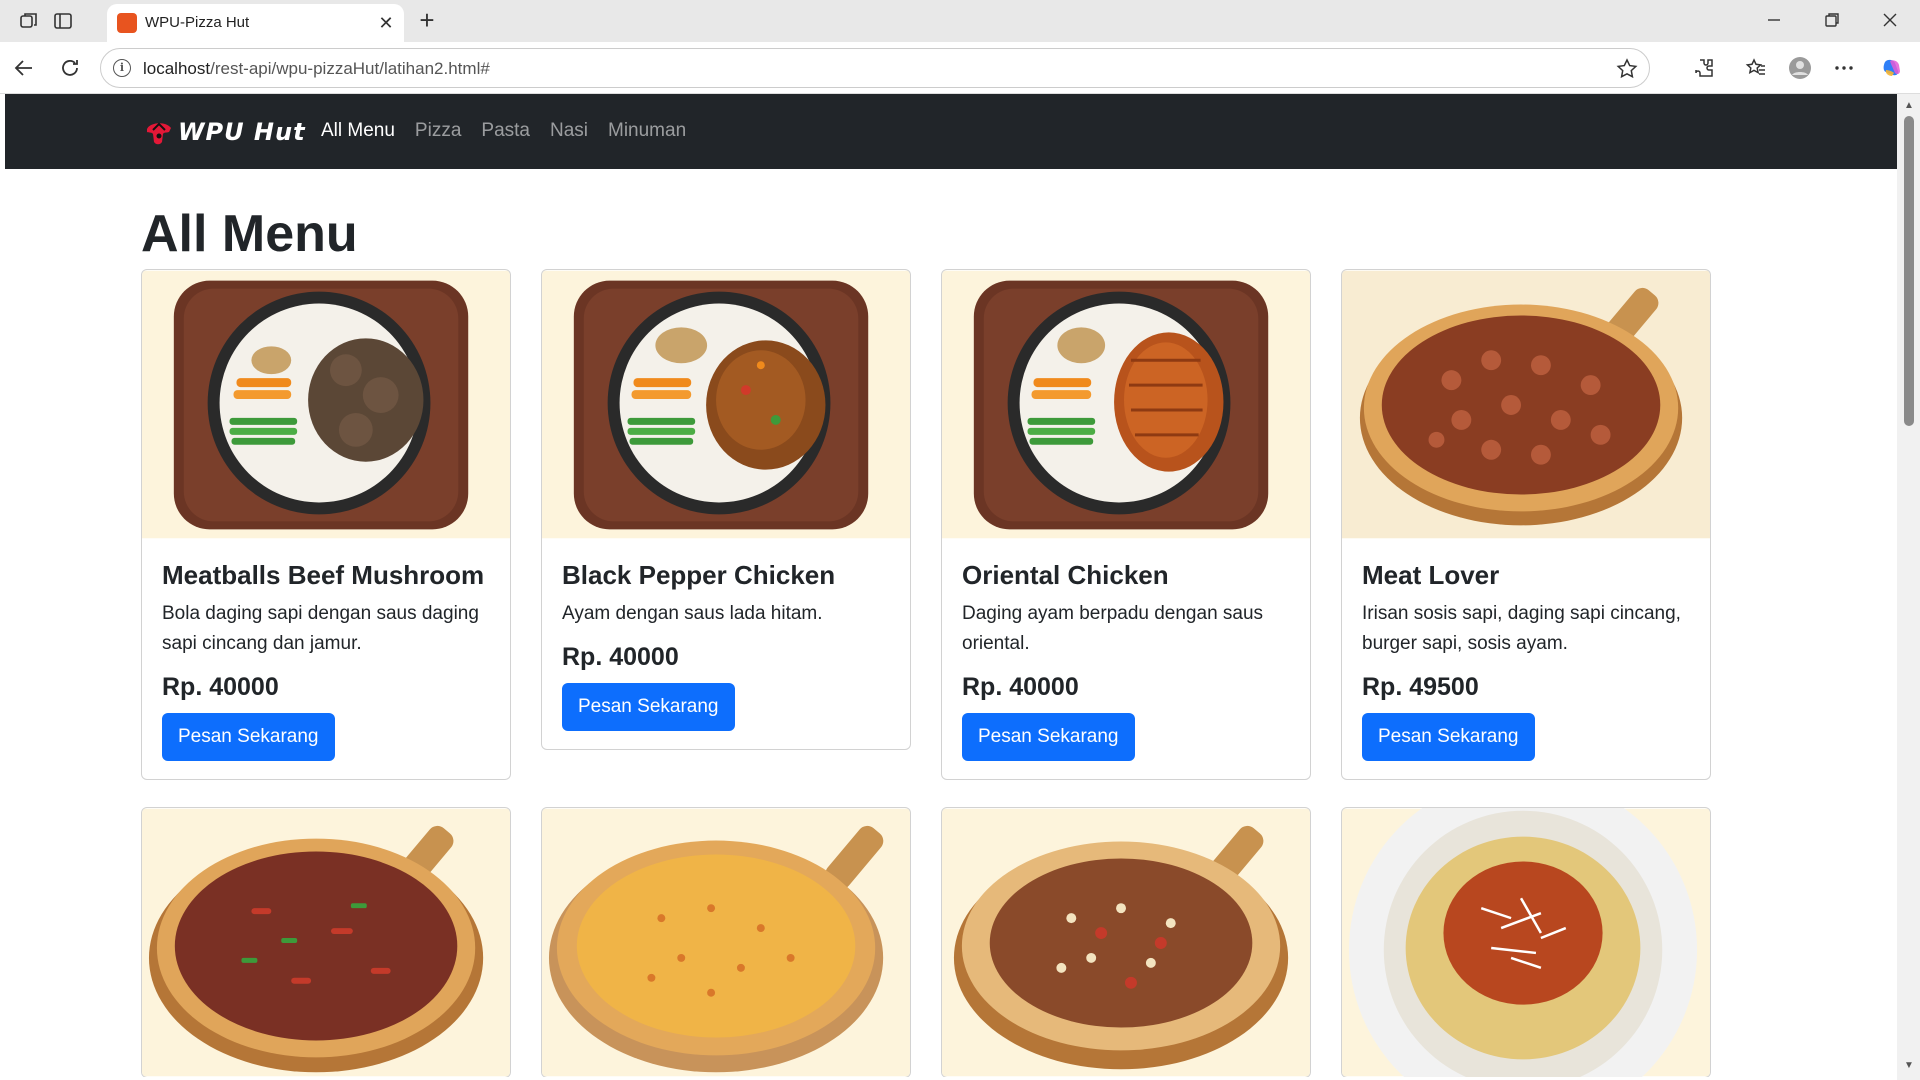 Image resolution: width=1920 pixels, height=1080 pixels. I want to click on profile-avatar-icon, so click(1800, 68).